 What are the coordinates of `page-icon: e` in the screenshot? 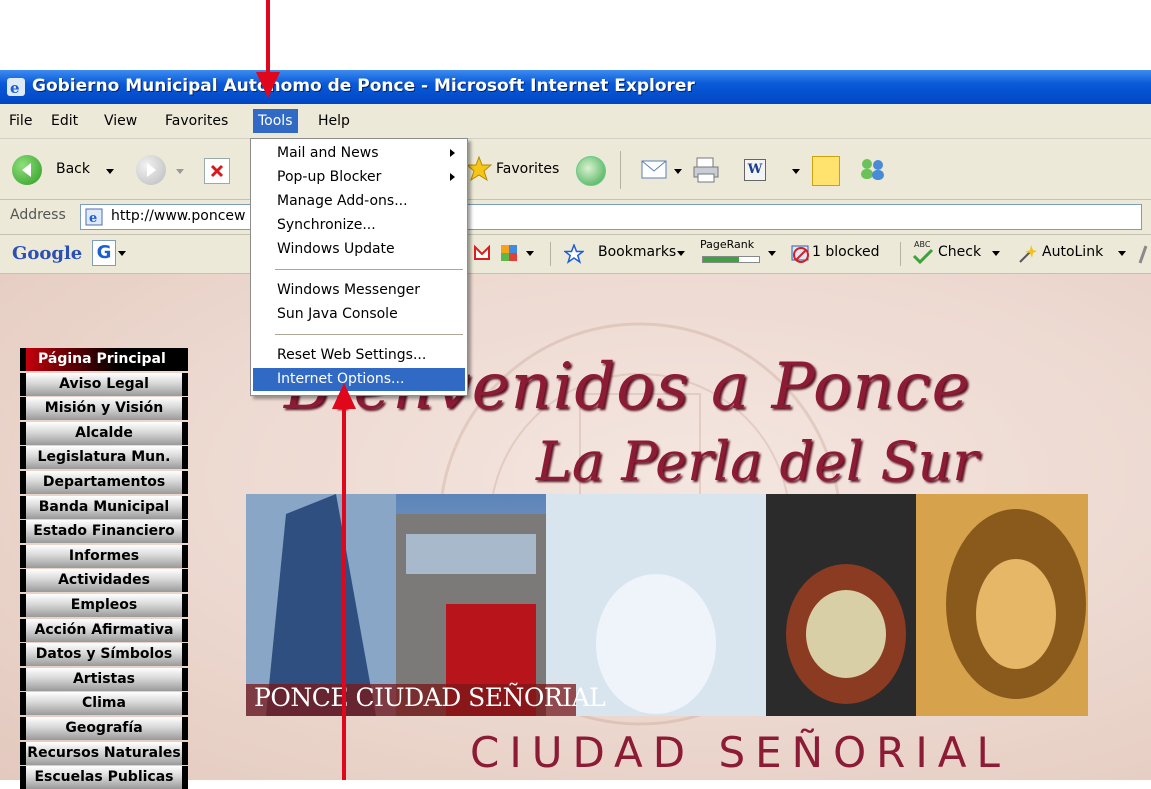 It's located at (94, 217).